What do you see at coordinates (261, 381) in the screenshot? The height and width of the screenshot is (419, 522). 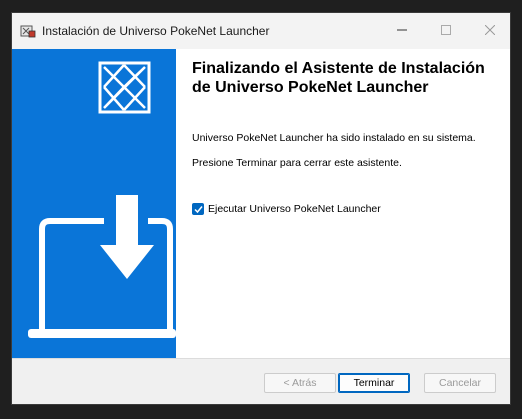 I see `button-bar: < Atrás Terminar Cancelar` at bounding box center [261, 381].